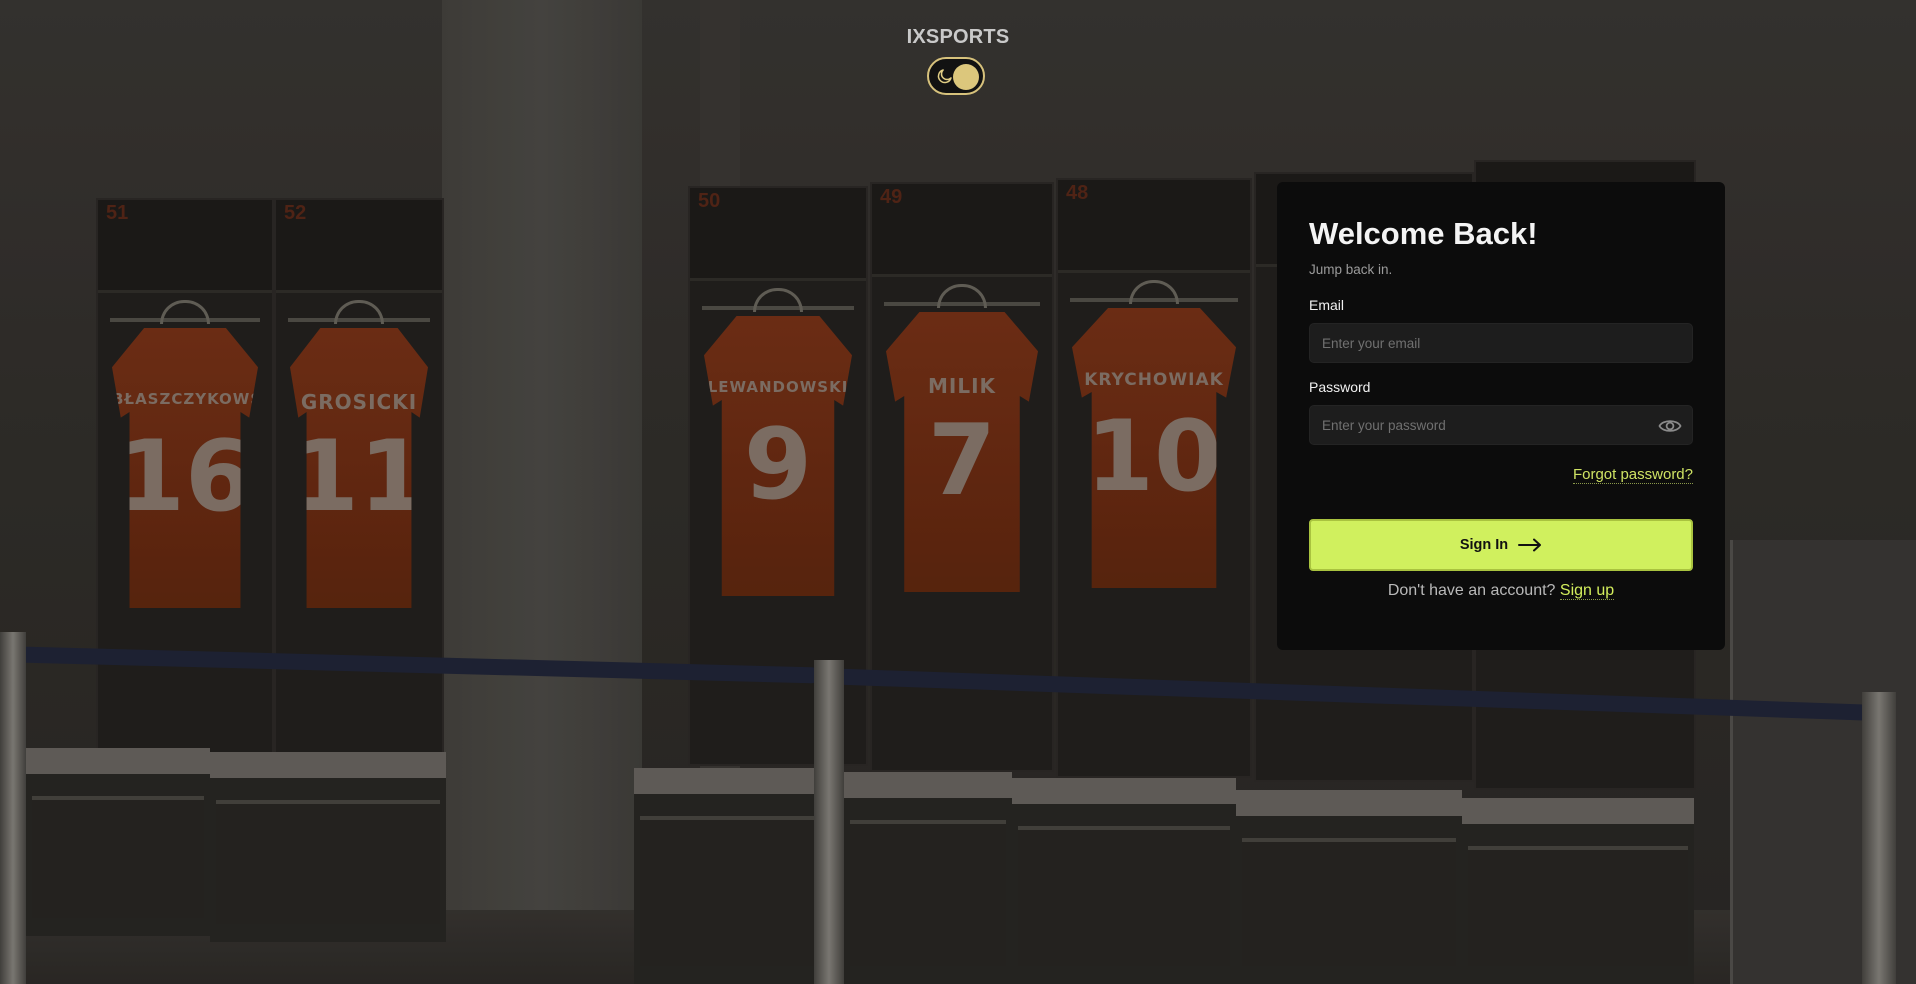  Describe the element at coordinates (1587, 591) in the screenshot. I see `sign-up-link: Sign up` at that location.